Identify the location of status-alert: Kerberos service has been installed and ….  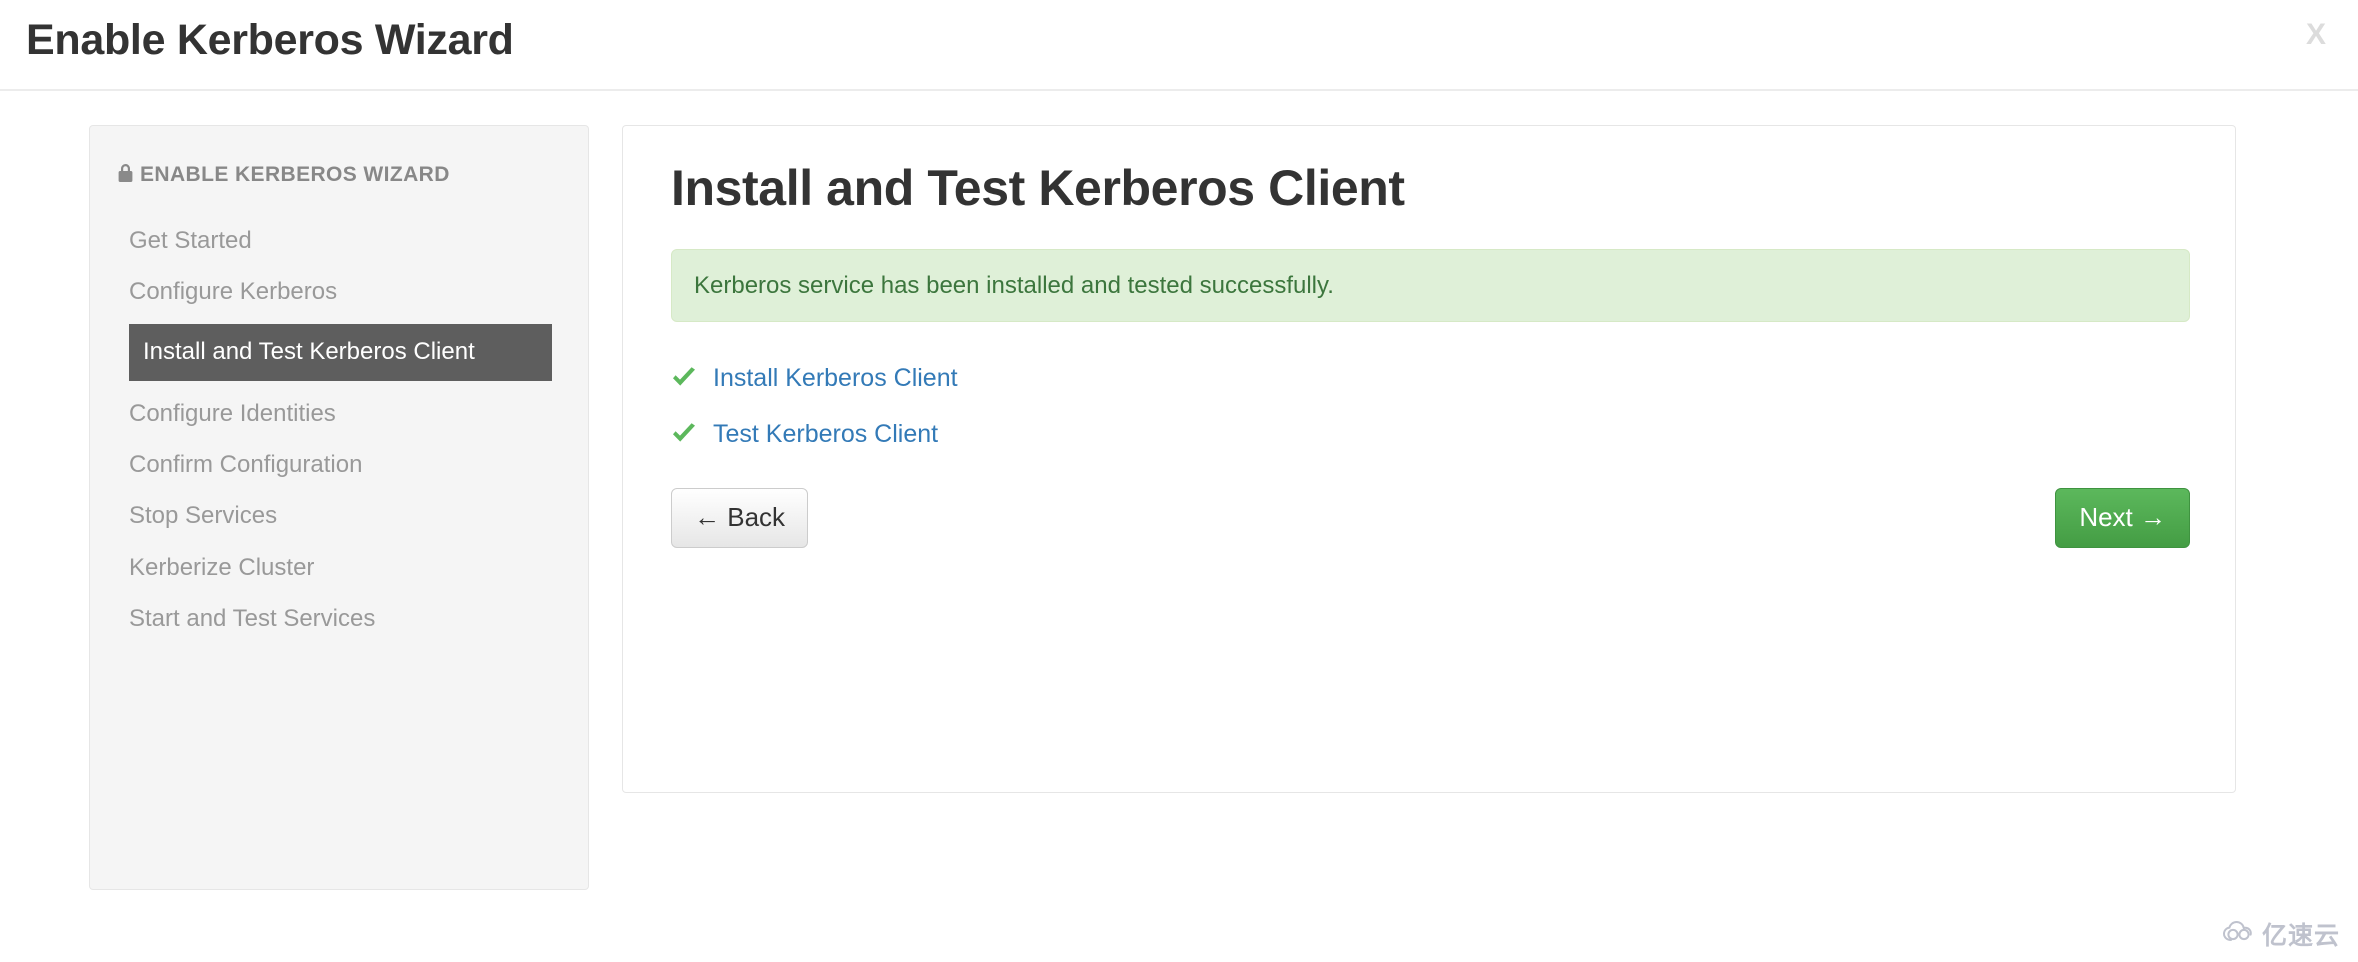
(1430, 285).